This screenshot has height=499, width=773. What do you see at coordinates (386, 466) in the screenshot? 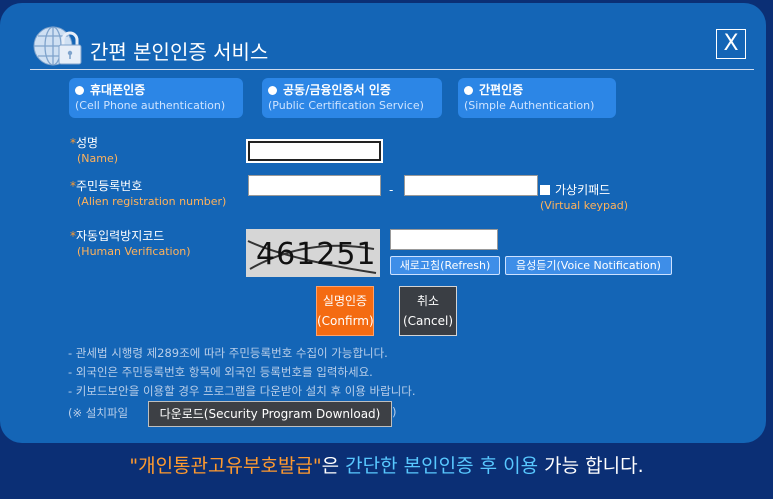
I see `footer-message: "개인통관고유부호발급"은 간단한 본인인증 후 이용 가능 합니다.` at bounding box center [386, 466].